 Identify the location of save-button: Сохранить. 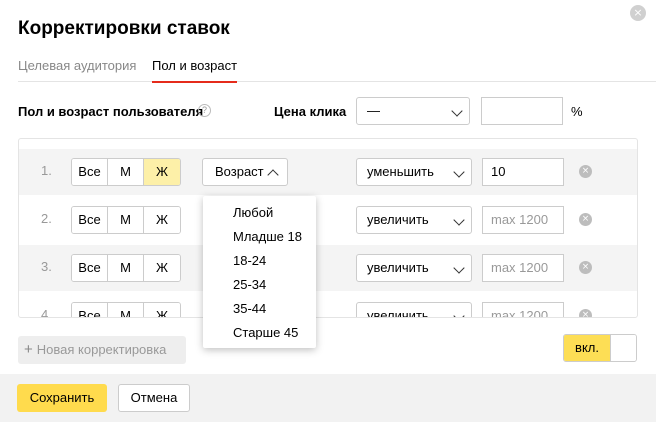
(62, 398).